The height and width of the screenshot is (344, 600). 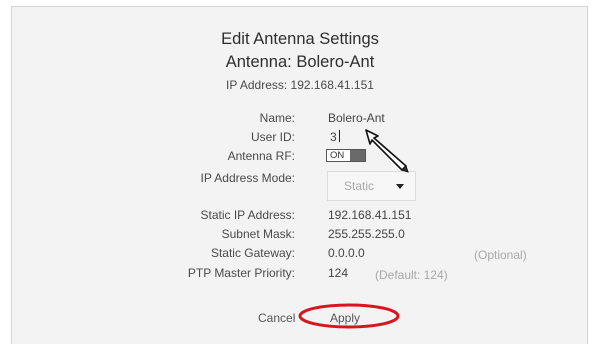 I want to click on name-field: Bolero-Ant, so click(x=356, y=118).